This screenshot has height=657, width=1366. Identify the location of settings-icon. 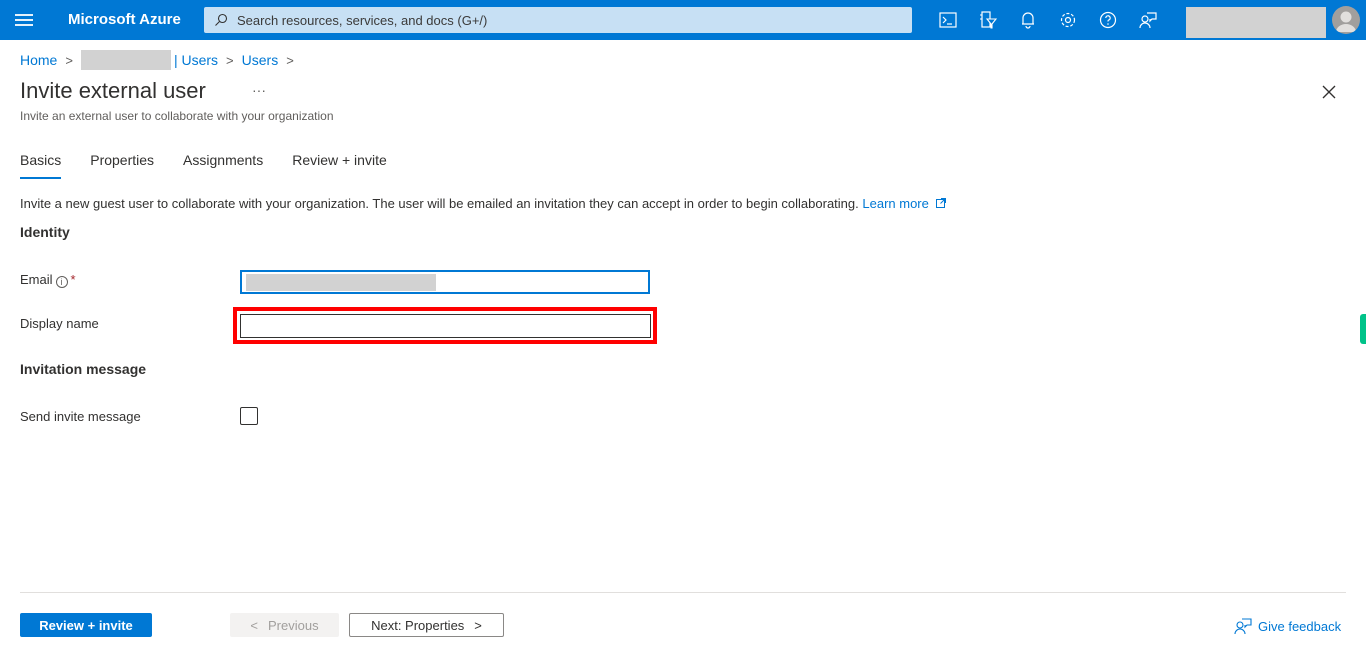
(1068, 20).